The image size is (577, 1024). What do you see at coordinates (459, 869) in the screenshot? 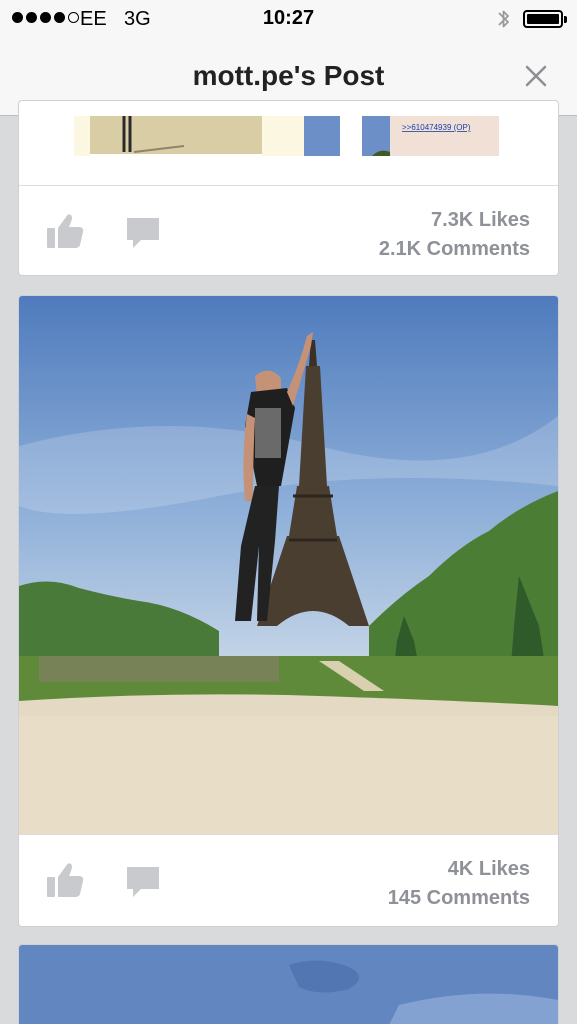
I see `likes-count: 4K Likes` at bounding box center [459, 869].